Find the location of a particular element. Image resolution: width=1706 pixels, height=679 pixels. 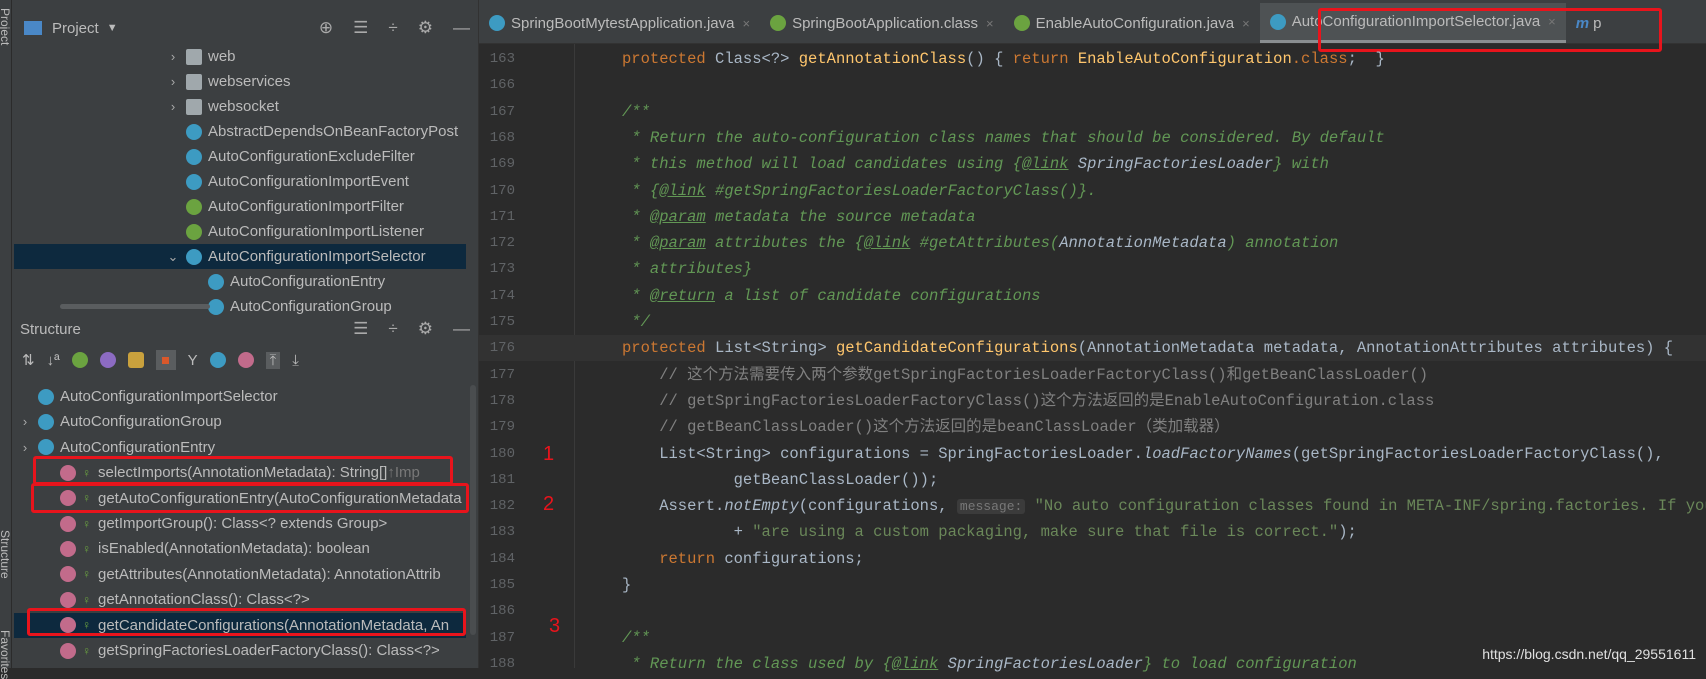

autoscroll-to-source-icon: ⤒ is located at coordinates (273, 360).